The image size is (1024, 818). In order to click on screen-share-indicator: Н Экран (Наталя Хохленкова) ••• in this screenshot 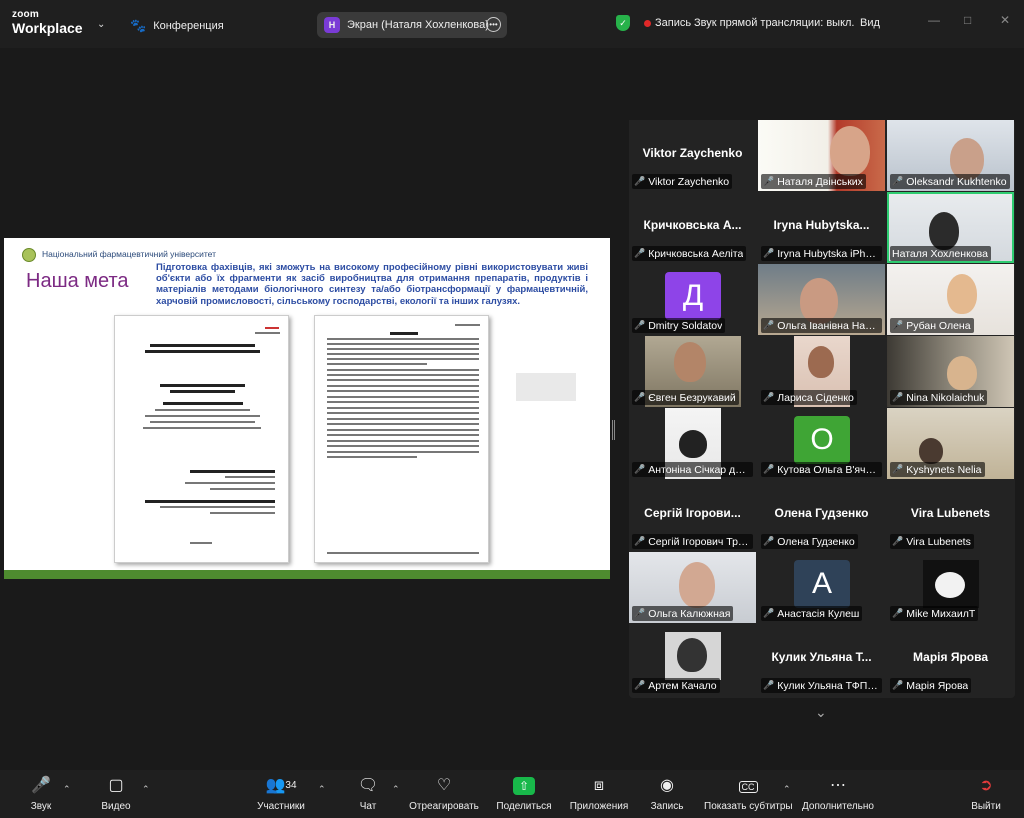, I will do `click(412, 25)`.